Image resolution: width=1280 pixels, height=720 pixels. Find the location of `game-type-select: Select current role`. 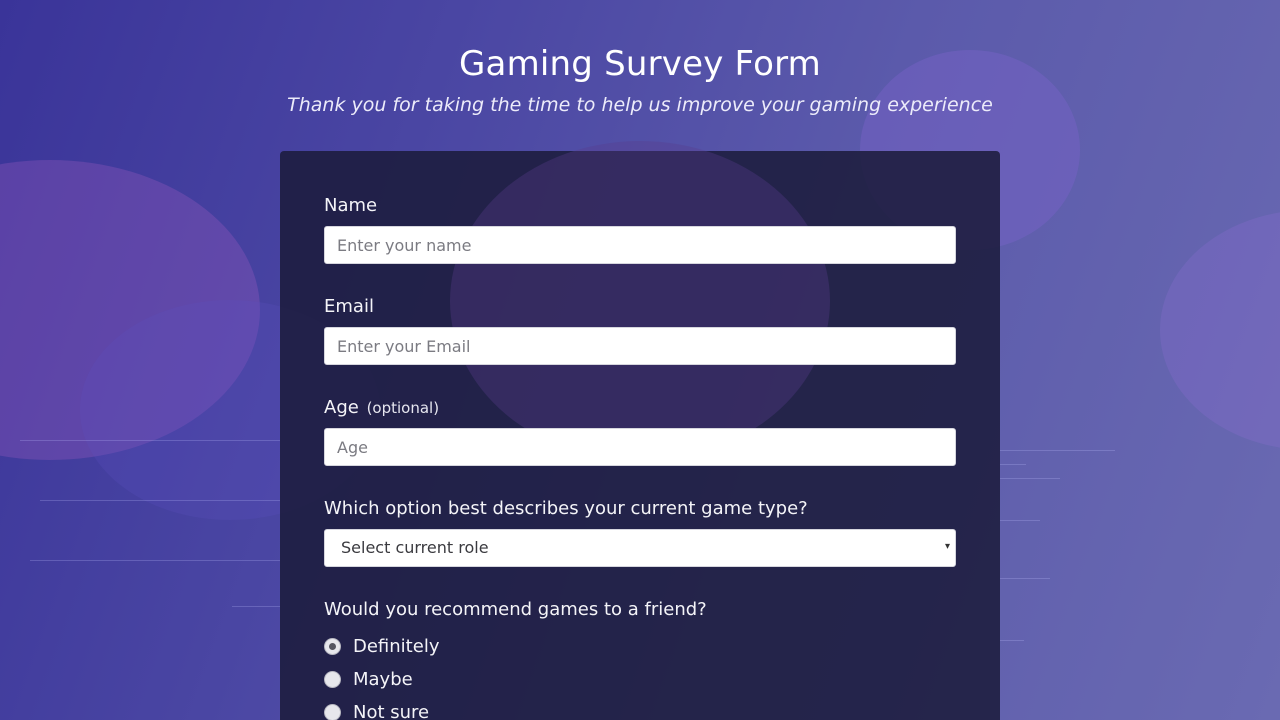

game-type-select: Select current role is located at coordinates (640, 548).